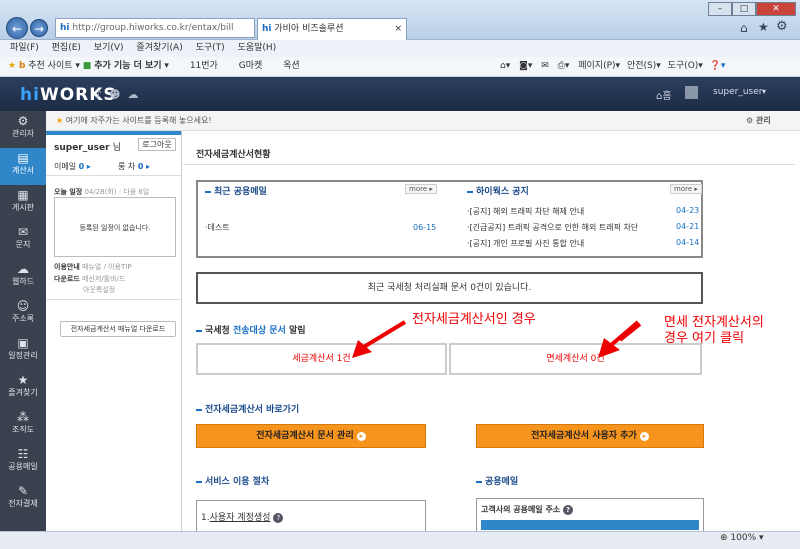 This screenshot has height=549, width=800. Describe the element at coordinates (24, 48) in the screenshot. I see `menu-file: 파일(F)` at that location.